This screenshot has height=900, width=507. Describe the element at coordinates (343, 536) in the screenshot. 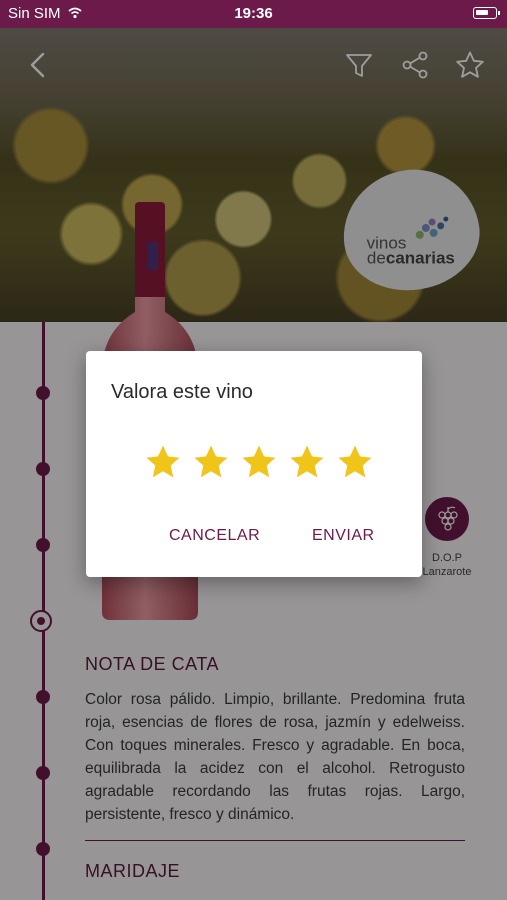

I see `send-button: ENVIAR` at that location.